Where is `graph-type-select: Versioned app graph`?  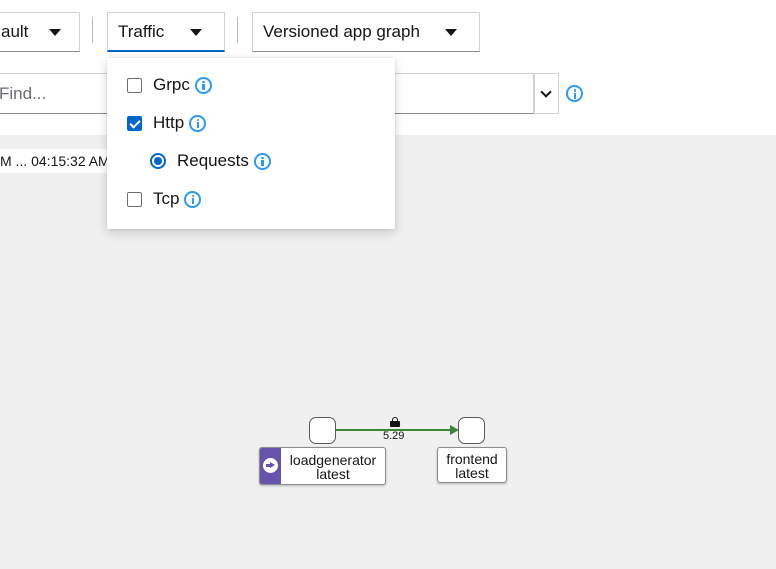
graph-type-select: Versioned app graph is located at coordinates (366, 32).